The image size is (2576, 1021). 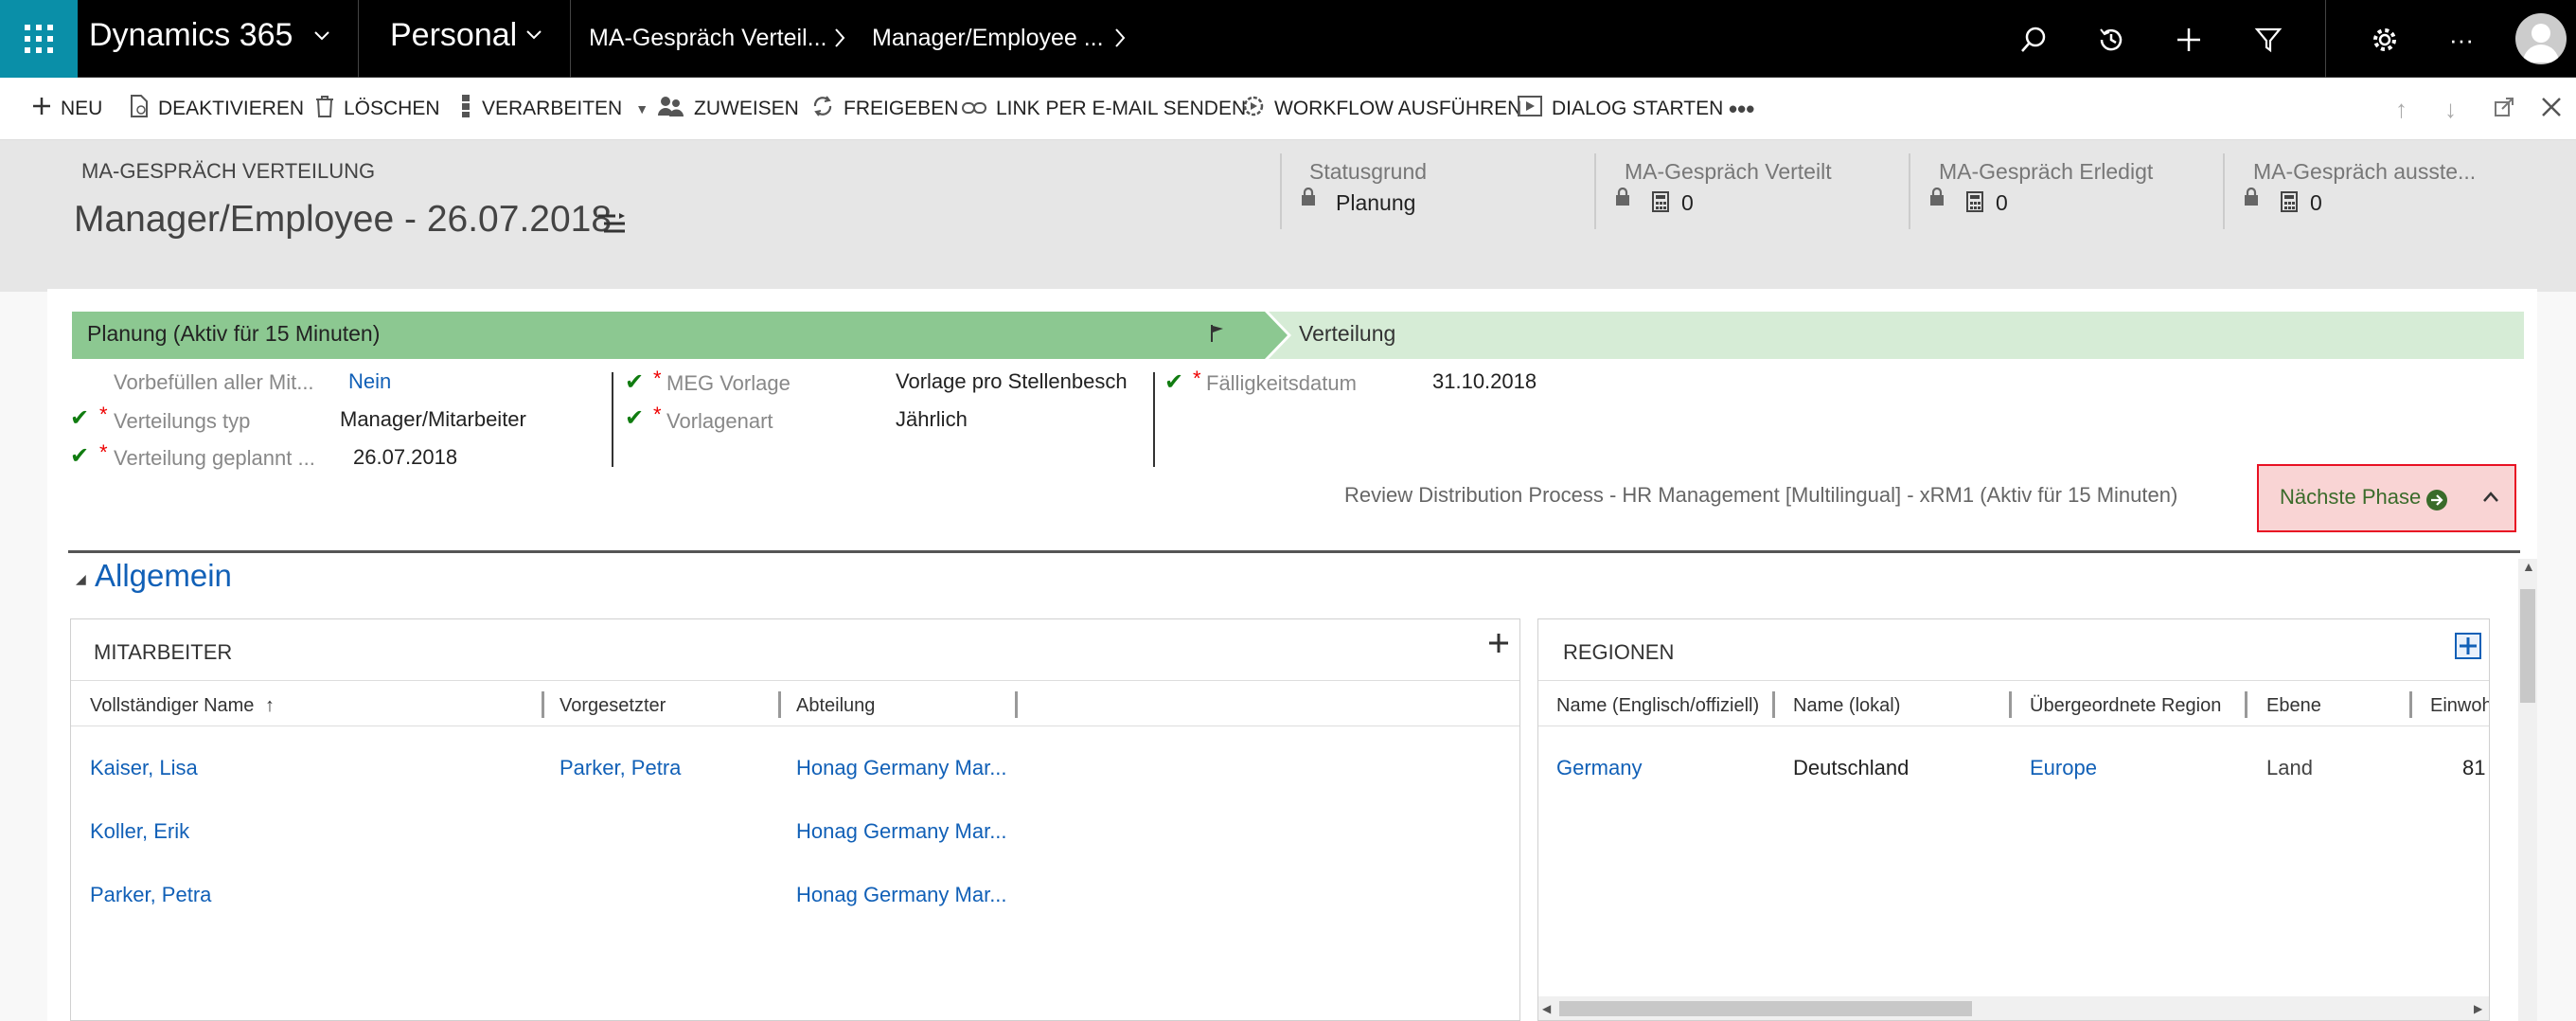 What do you see at coordinates (2014, 764) in the screenshot?
I see `table-row: Germany Deutschland Europe Land 81` at bounding box center [2014, 764].